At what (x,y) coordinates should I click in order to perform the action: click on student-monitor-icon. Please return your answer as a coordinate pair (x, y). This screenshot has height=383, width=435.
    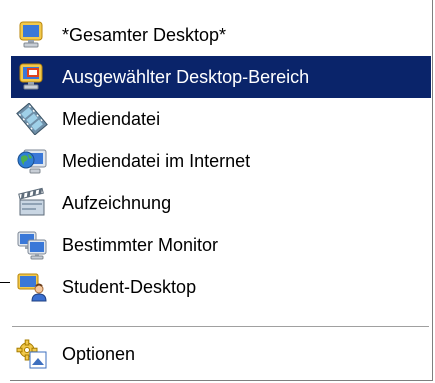
    Looking at the image, I should click on (32, 287).